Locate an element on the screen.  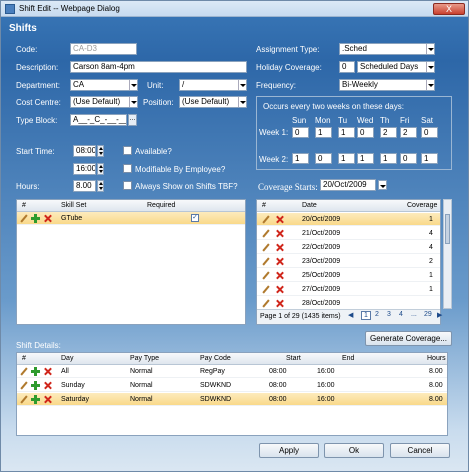
coverage-row: 23/Oct/2009 2 is located at coordinates (348, 261).